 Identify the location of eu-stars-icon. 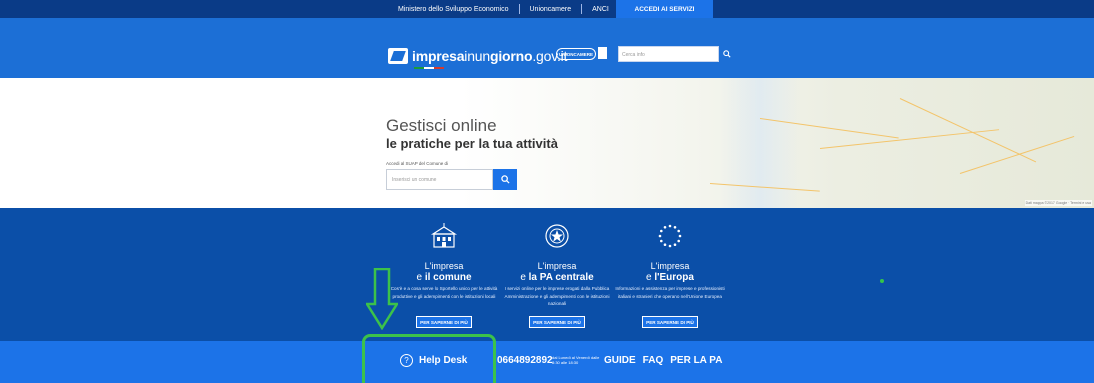
(670, 236).